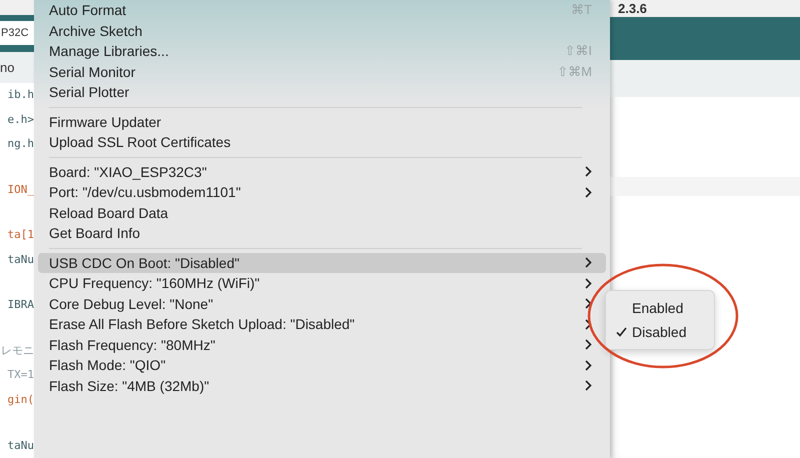 This screenshot has height=458, width=800. Describe the element at coordinates (20, 144) in the screenshot. I see `code-line: ng.h` at that location.